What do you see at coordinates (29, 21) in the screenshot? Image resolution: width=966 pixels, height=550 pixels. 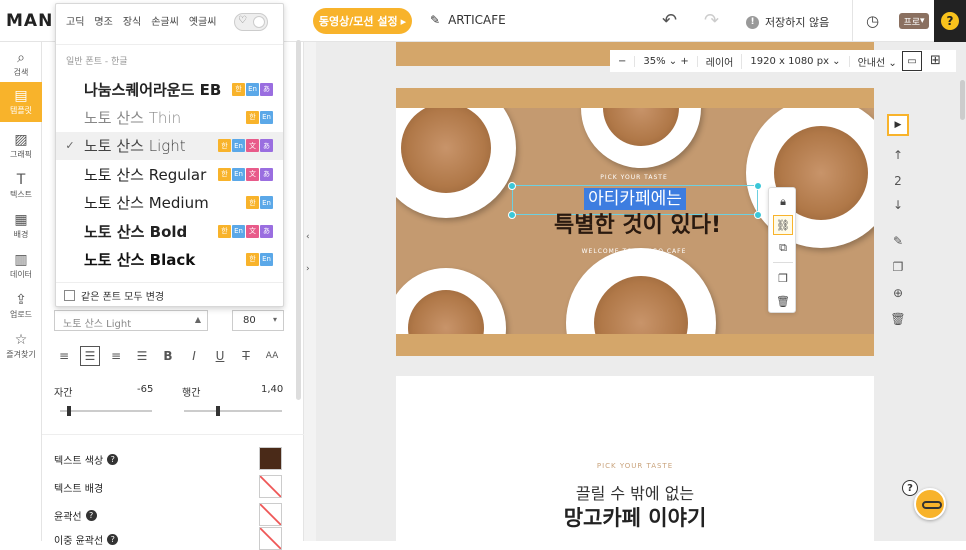 I see `app-logo: MAN` at bounding box center [29, 21].